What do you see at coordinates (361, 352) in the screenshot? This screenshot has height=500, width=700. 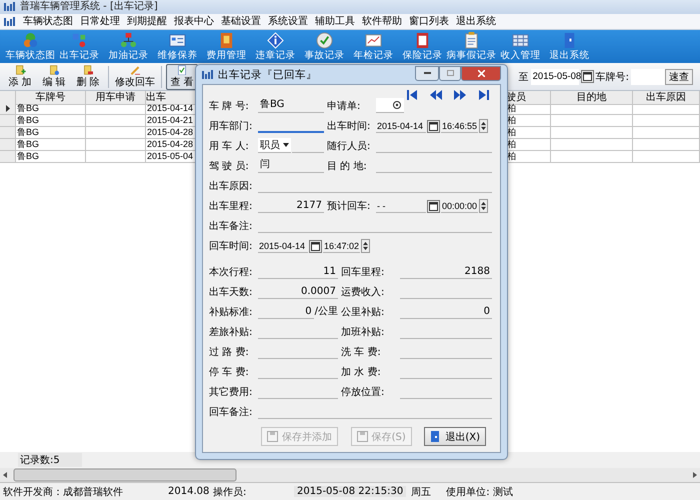 I see `field-label: 洗 车 费:` at bounding box center [361, 352].